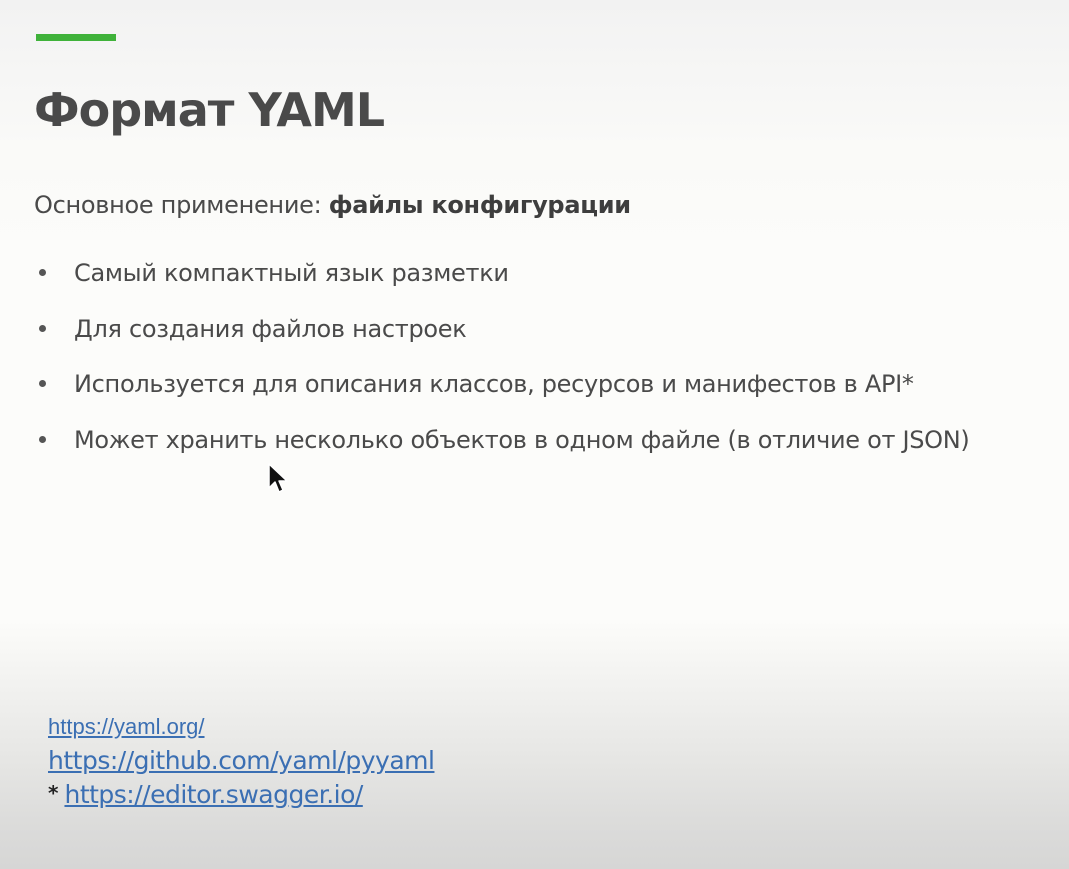  What do you see at coordinates (126, 727) in the screenshot?
I see `yaml-org-link: https://yaml.org/` at bounding box center [126, 727].